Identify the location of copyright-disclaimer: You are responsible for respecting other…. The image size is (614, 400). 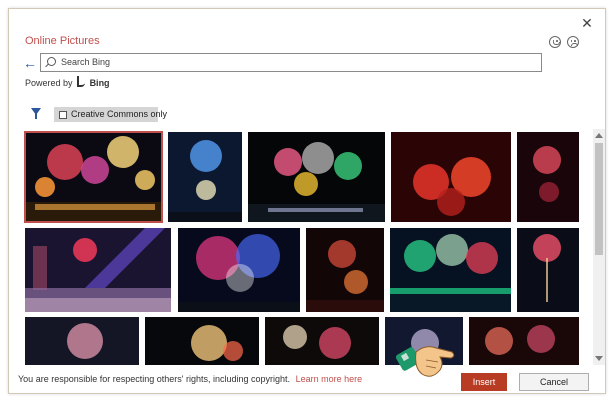
(190, 379).